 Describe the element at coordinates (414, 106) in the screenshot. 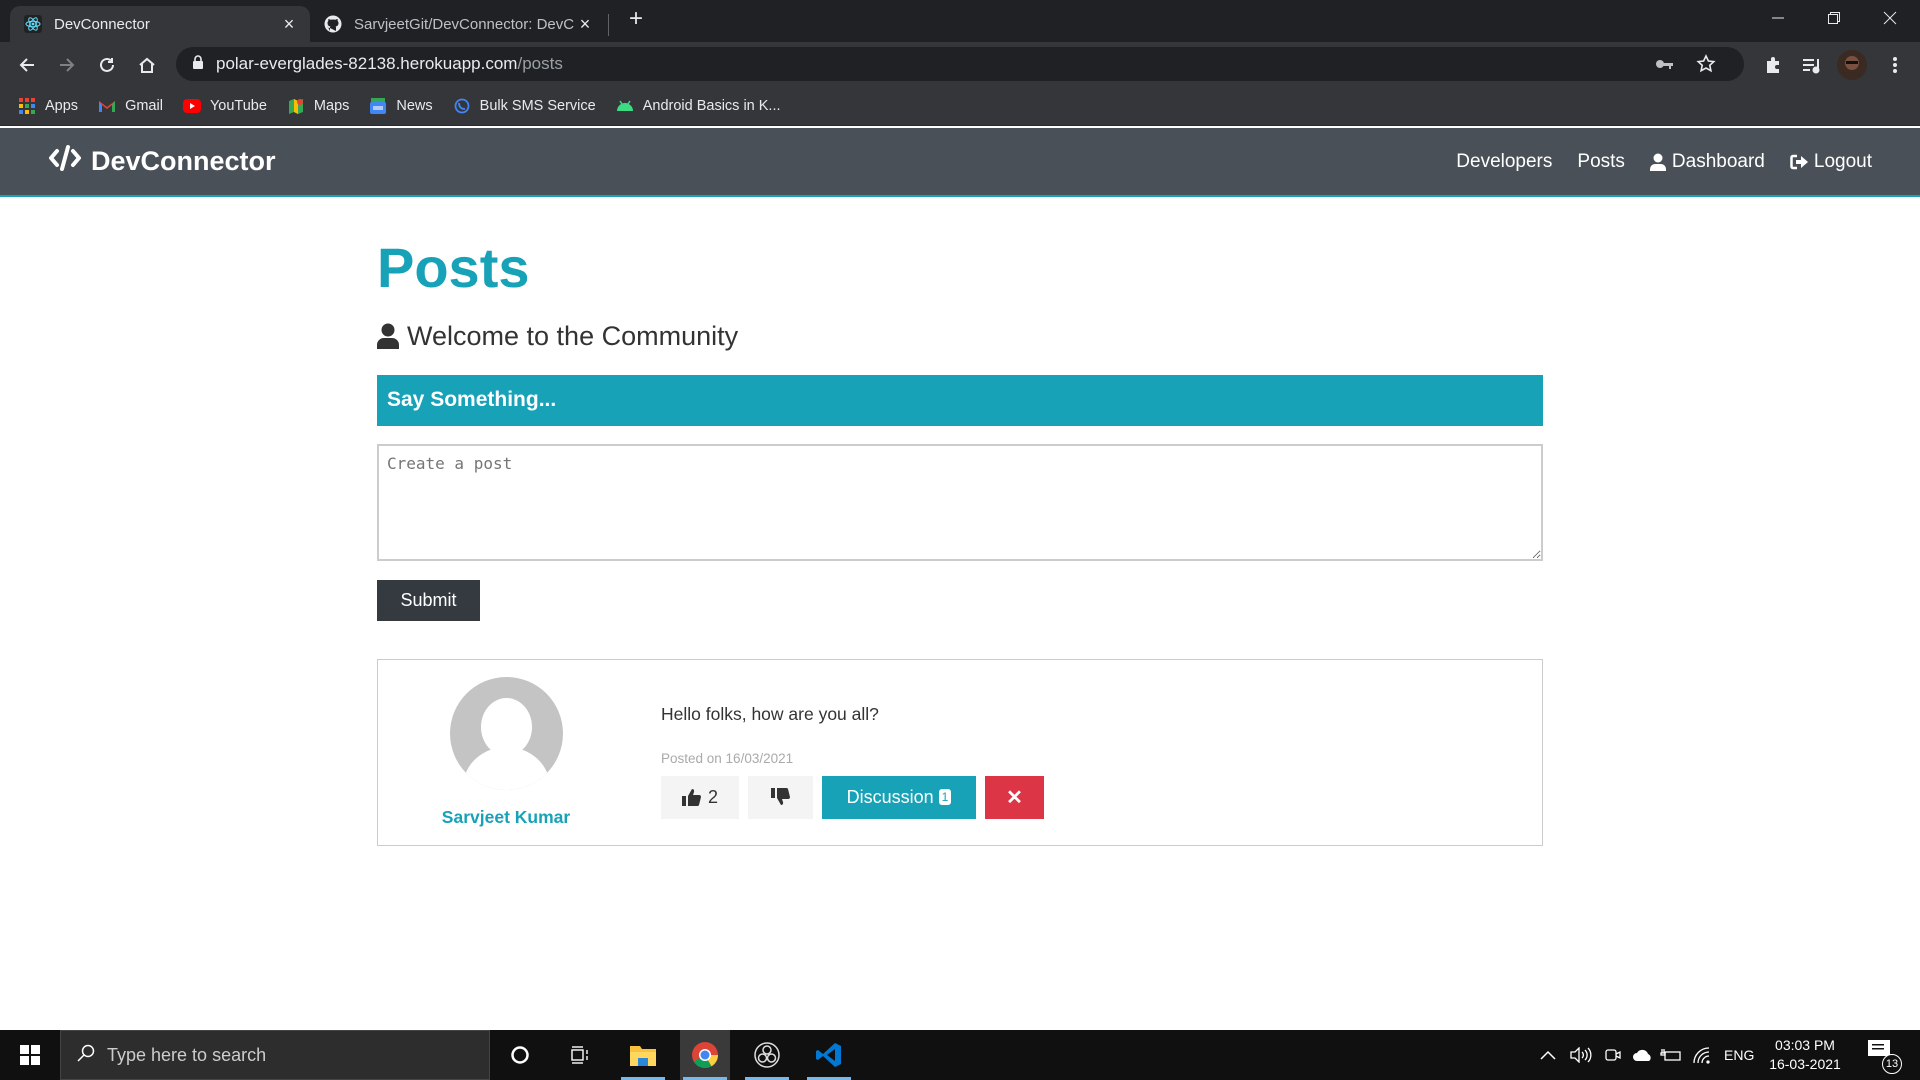

I see `bookmark-label: News` at that location.